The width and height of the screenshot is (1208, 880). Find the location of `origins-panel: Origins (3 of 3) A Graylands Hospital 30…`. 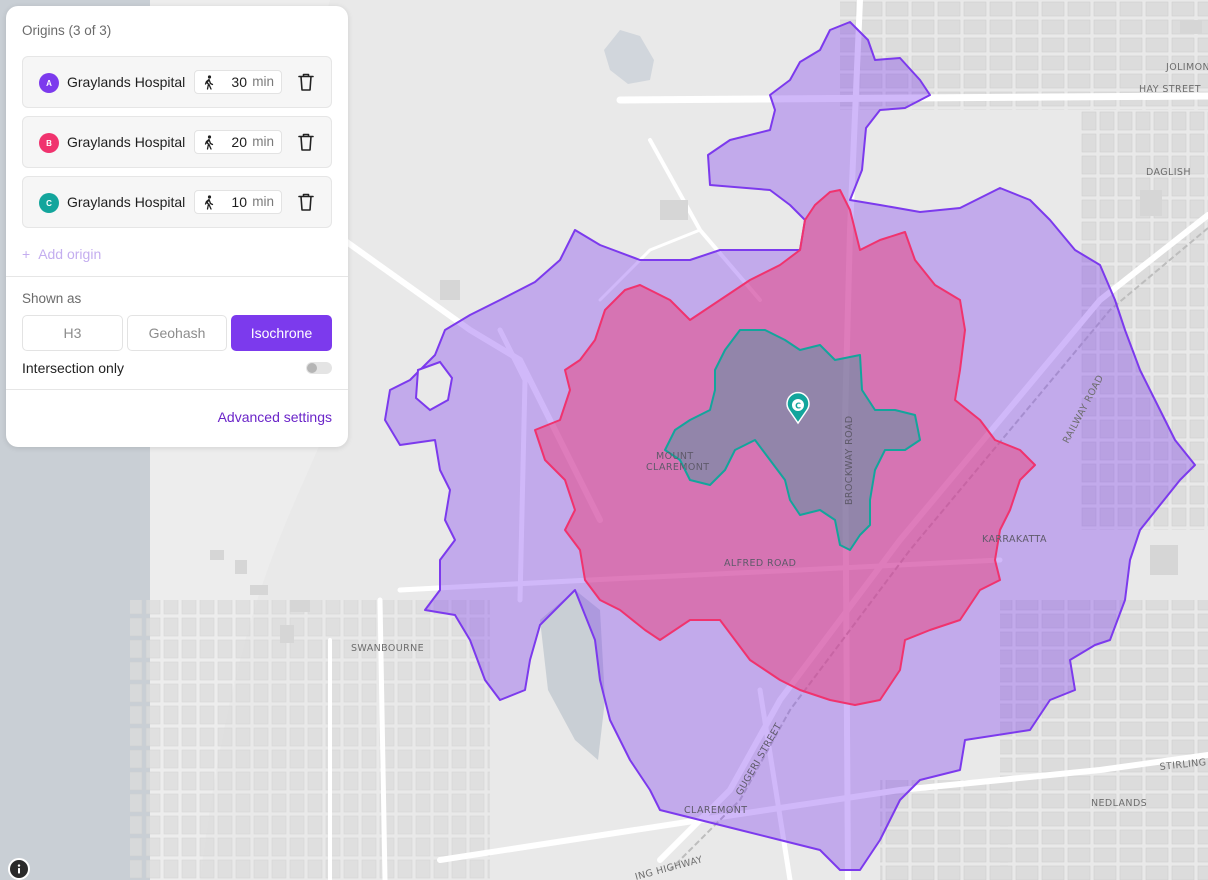

origins-panel: Origins (3 of 3) A Graylands Hospital 30… is located at coordinates (177, 226).